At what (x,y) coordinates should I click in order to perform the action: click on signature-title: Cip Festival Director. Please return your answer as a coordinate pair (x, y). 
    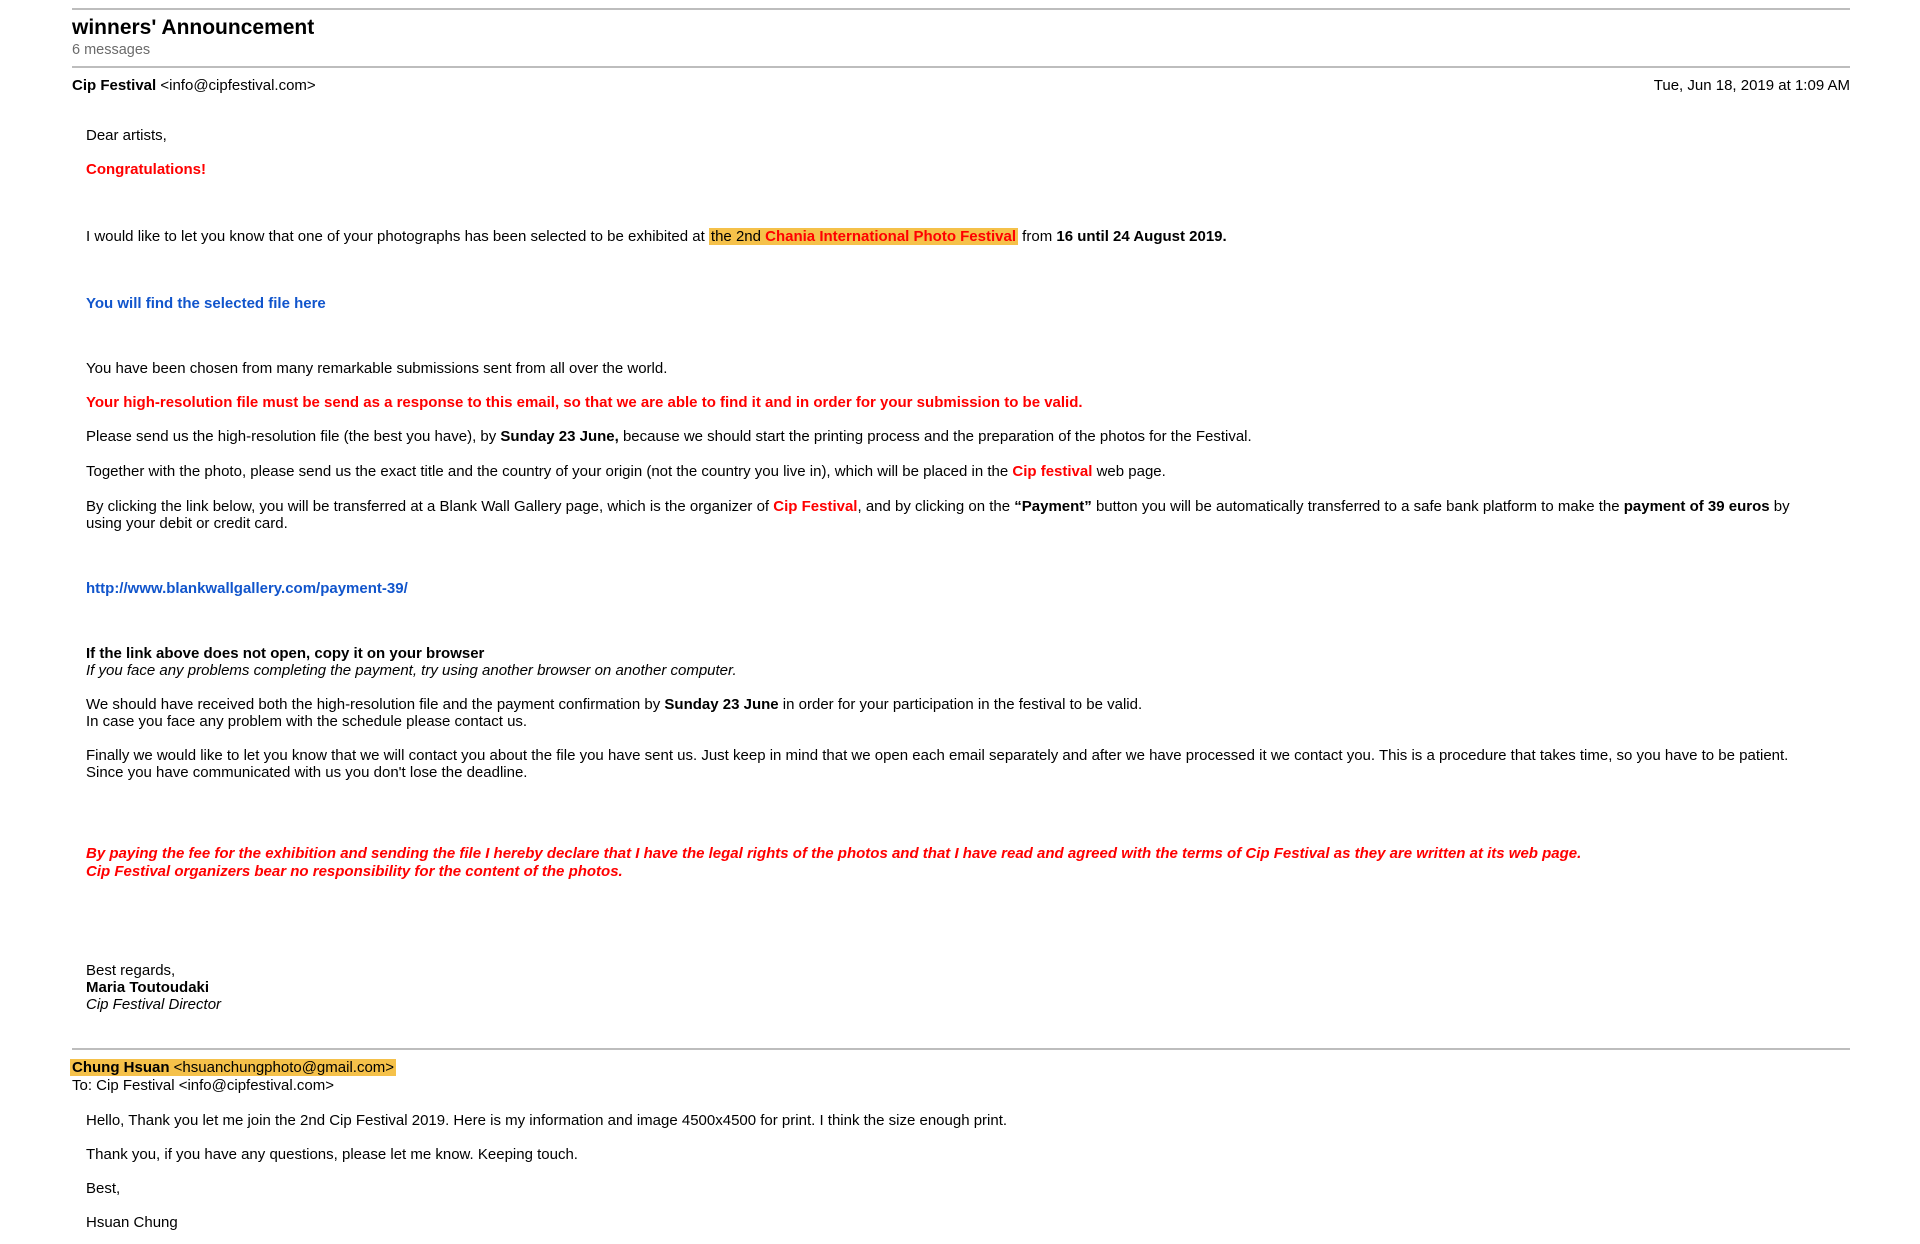
    Looking at the image, I should click on (154, 1004).